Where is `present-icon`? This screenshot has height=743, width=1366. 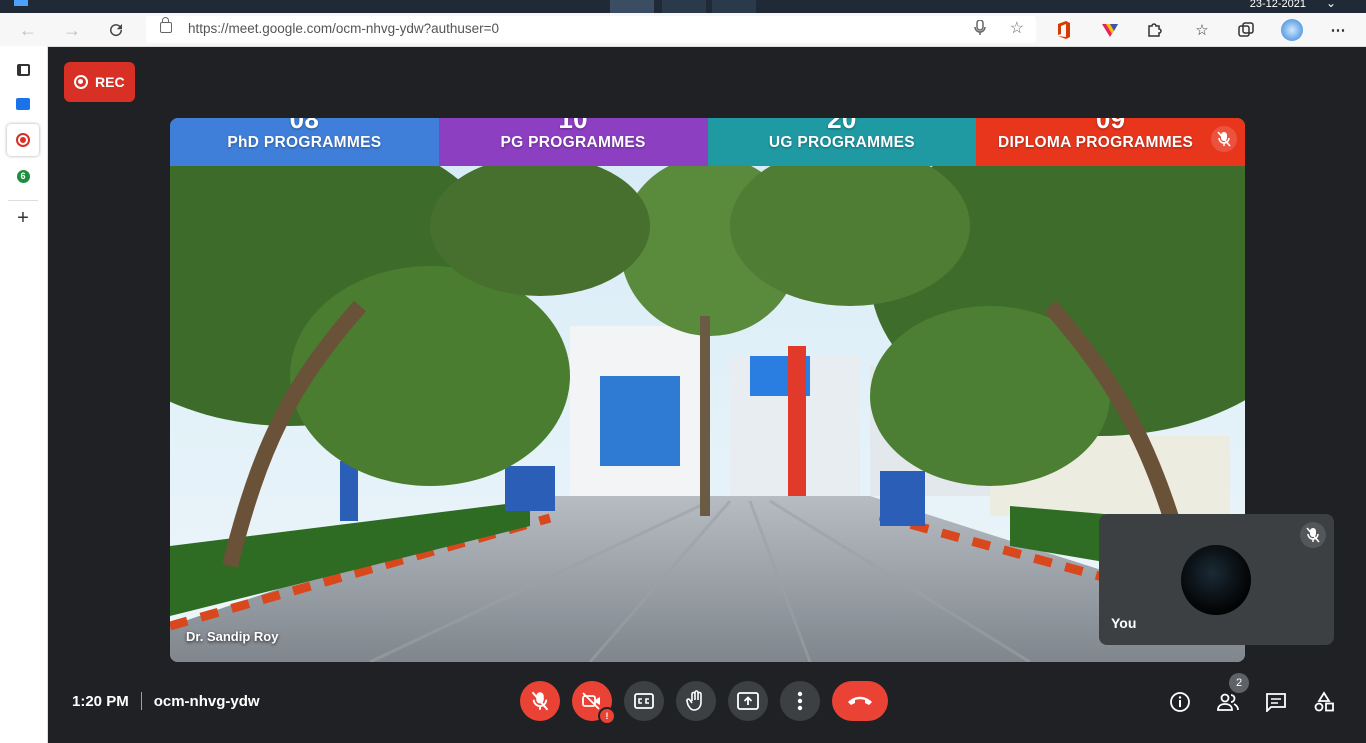 present-icon is located at coordinates (748, 701).